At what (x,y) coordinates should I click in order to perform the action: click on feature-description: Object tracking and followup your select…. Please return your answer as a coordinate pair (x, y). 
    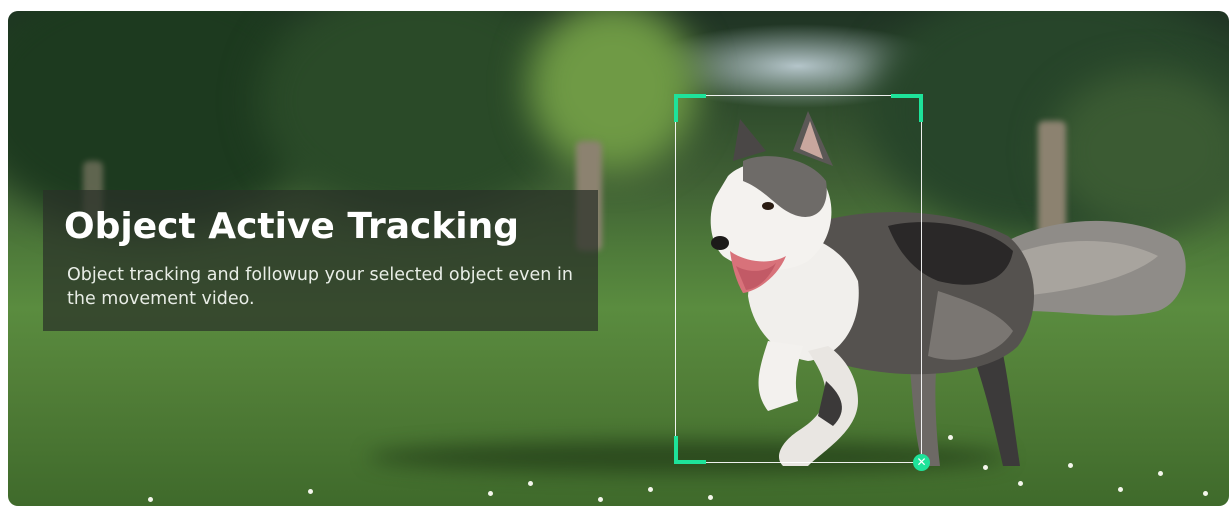
    Looking at the image, I should click on (320, 287).